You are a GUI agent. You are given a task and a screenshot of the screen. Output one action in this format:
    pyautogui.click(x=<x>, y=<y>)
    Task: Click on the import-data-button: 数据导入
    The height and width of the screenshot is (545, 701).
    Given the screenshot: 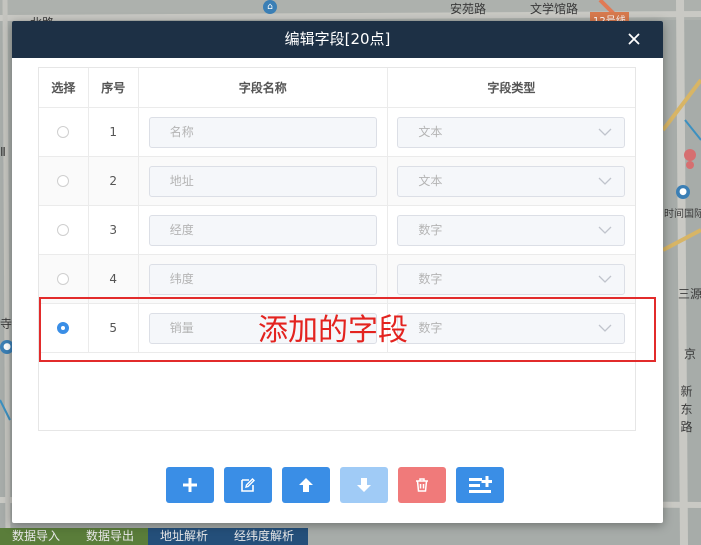 What is the action you would take?
    pyautogui.click(x=37, y=536)
    